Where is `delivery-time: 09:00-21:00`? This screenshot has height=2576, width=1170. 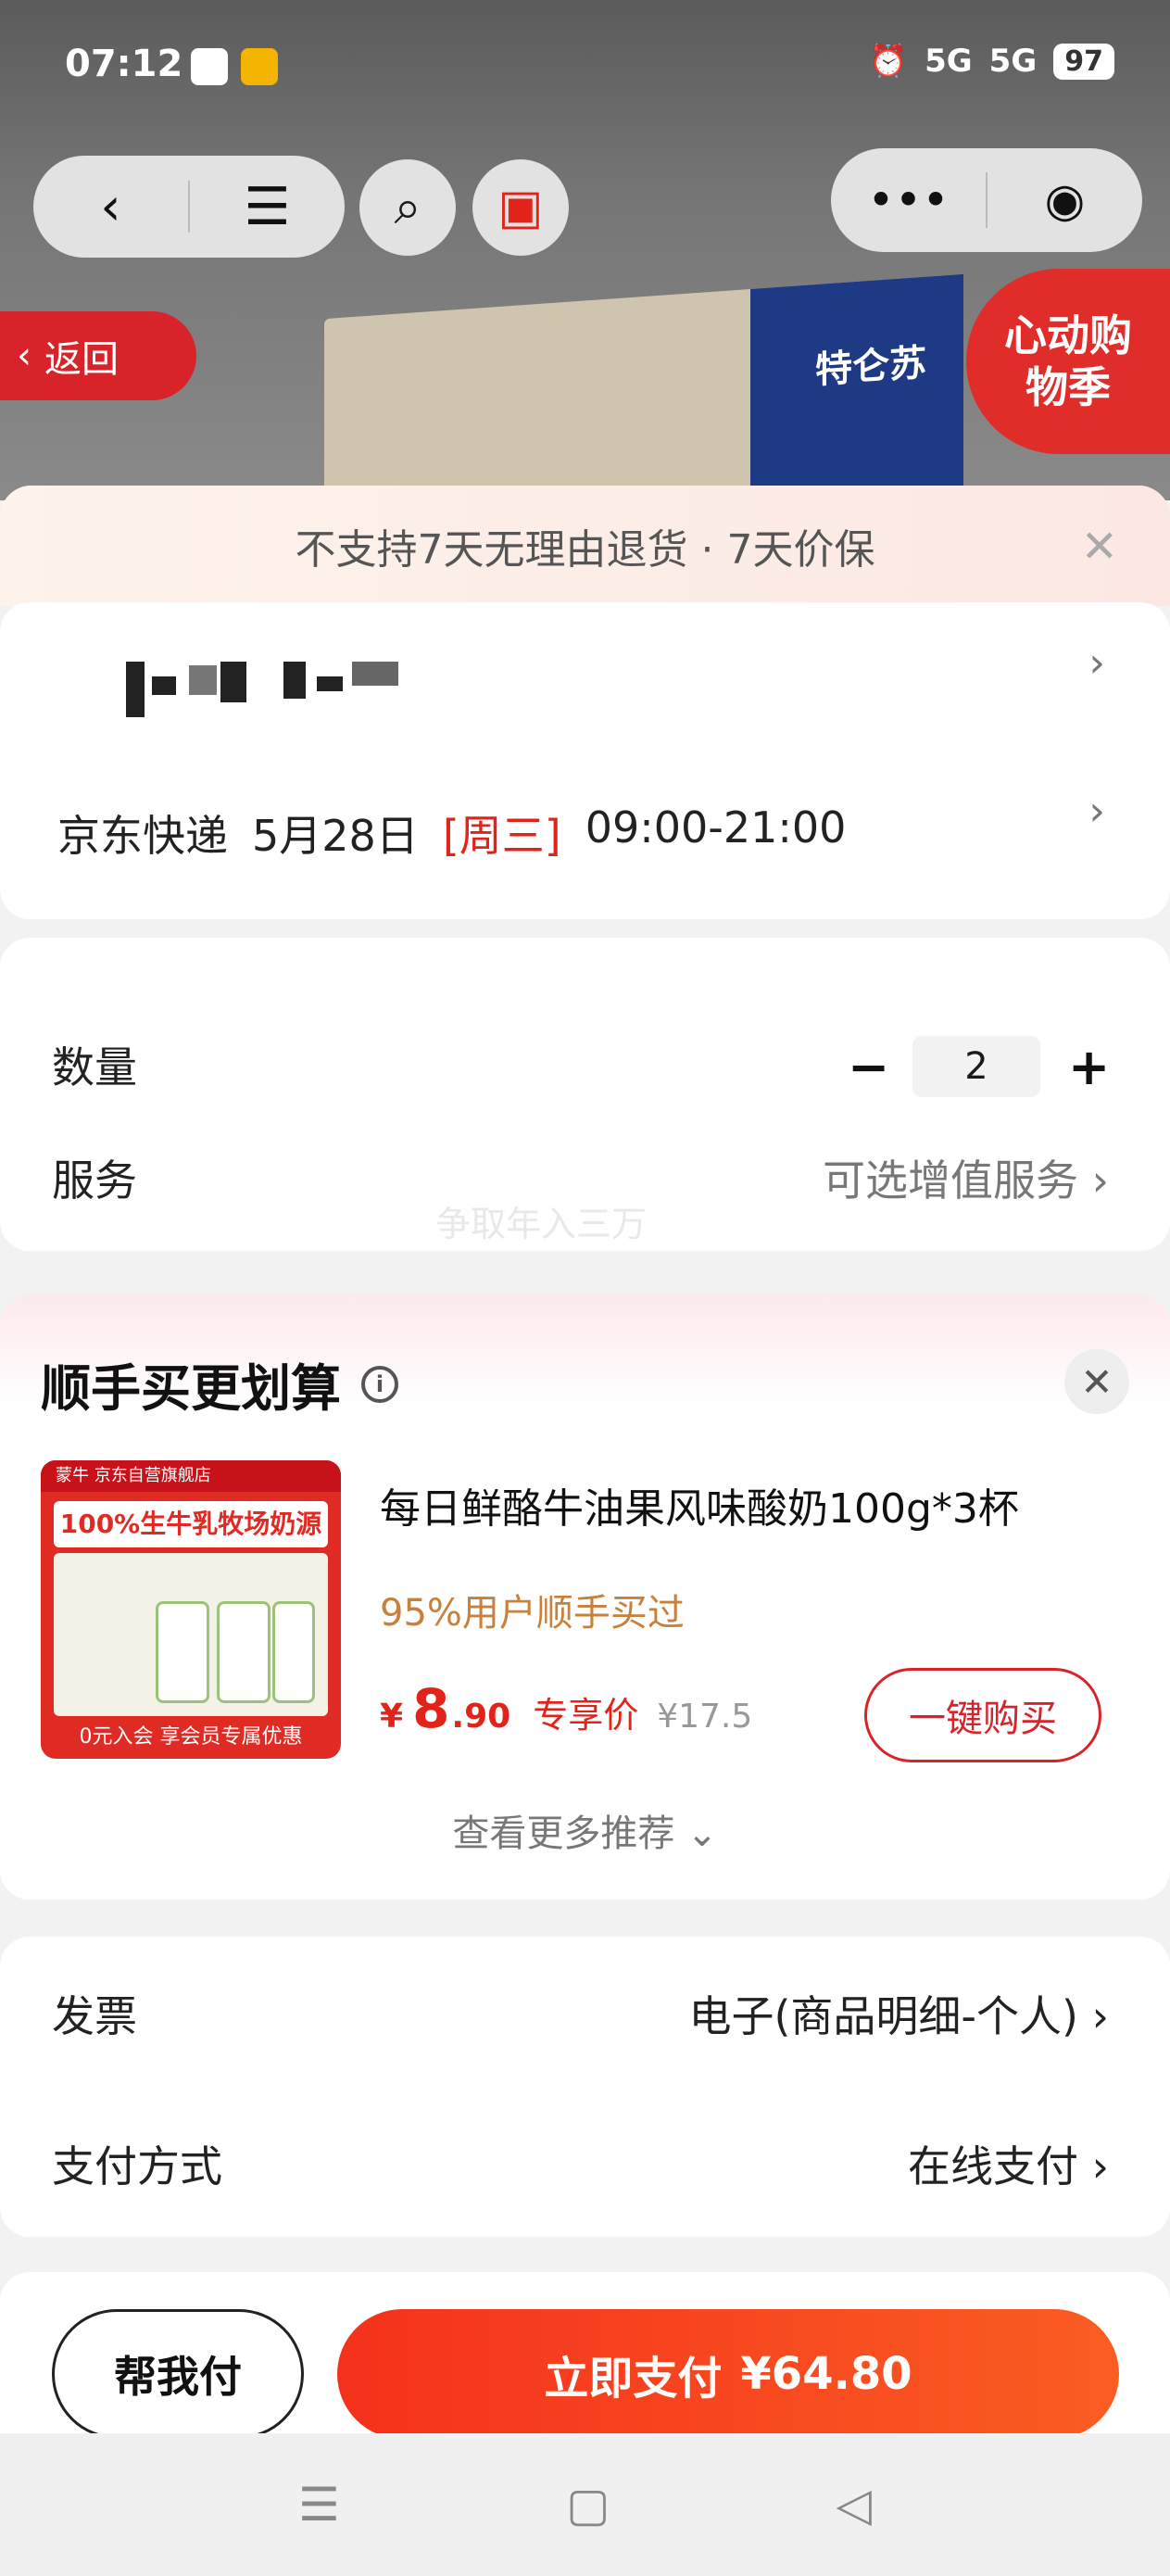
delivery-time: 09:00-21:00 is located at coordinates (716, 827).